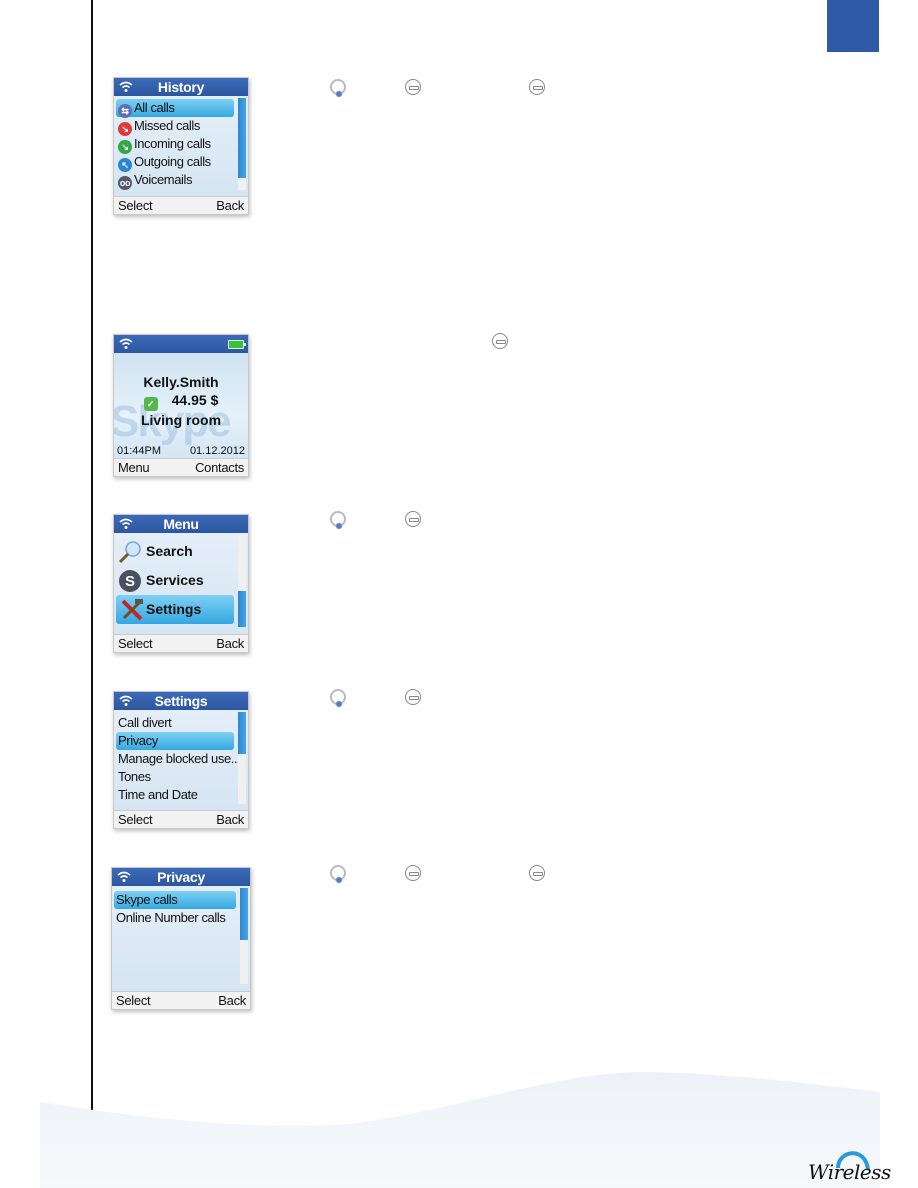  I want to click on battery-icon, so click(237, 344).